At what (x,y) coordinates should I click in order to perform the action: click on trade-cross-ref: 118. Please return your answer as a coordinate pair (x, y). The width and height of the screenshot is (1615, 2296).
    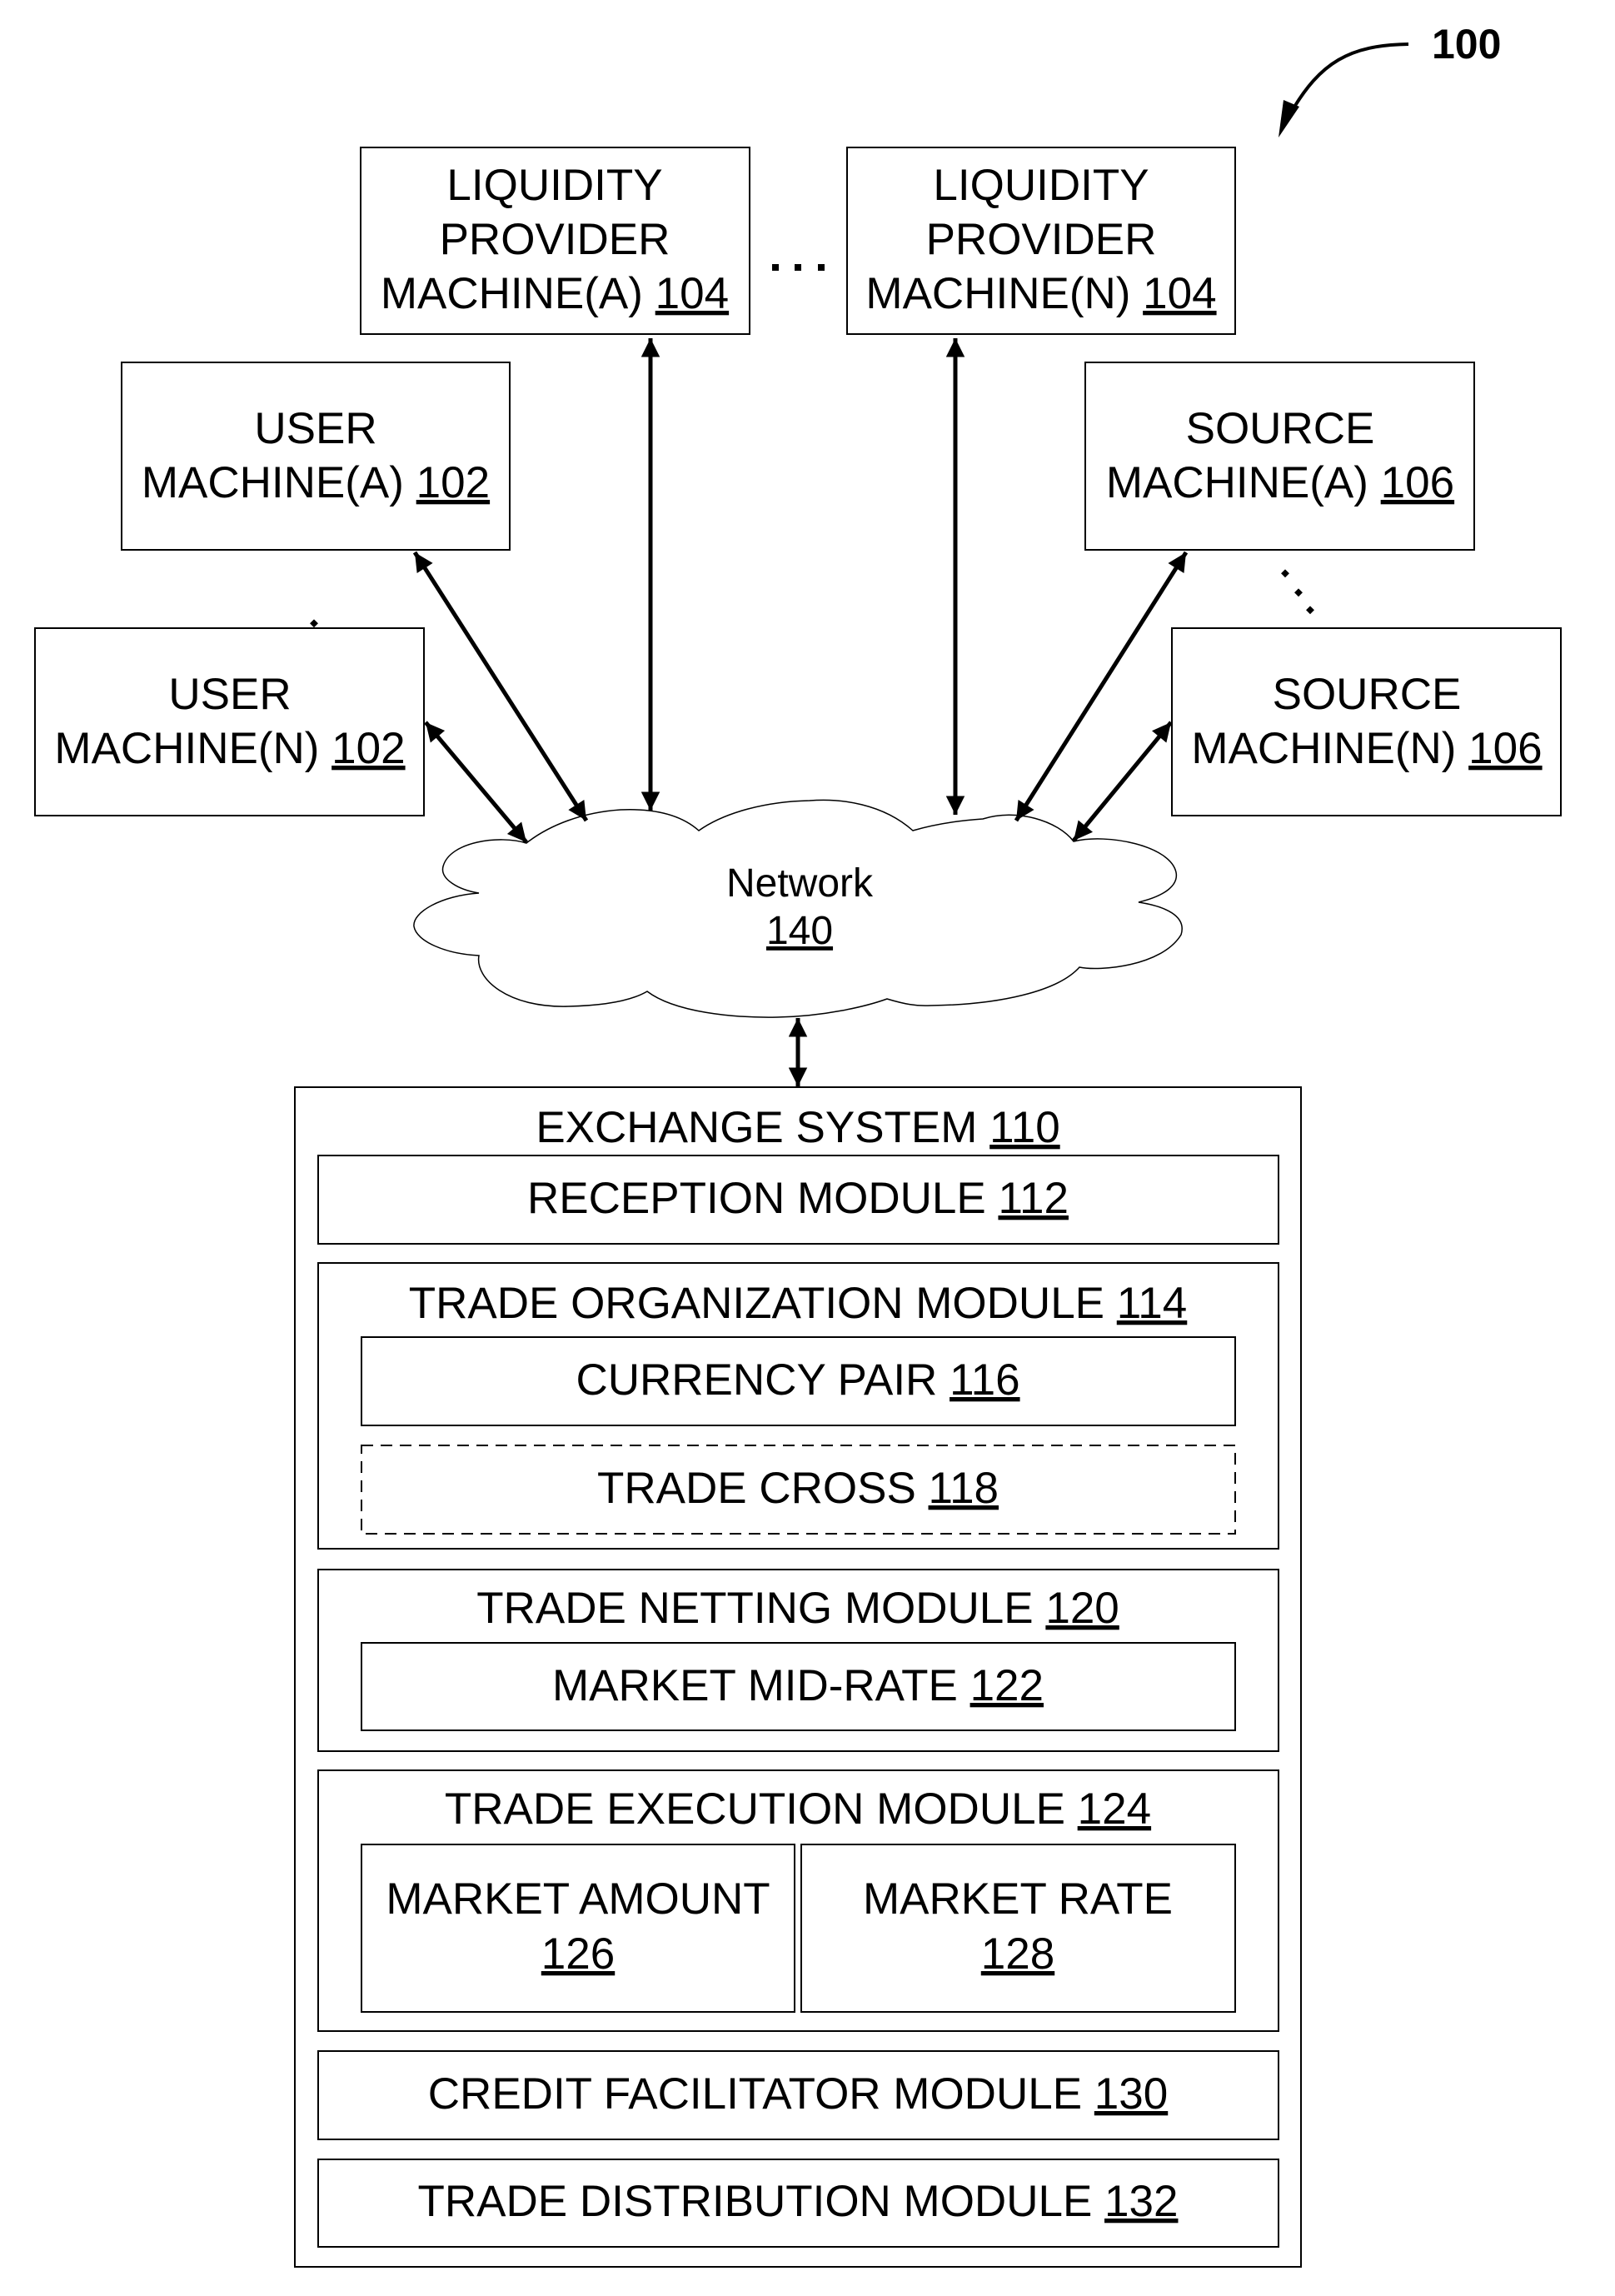
    Looking at the image, I should click on (964, 1488).